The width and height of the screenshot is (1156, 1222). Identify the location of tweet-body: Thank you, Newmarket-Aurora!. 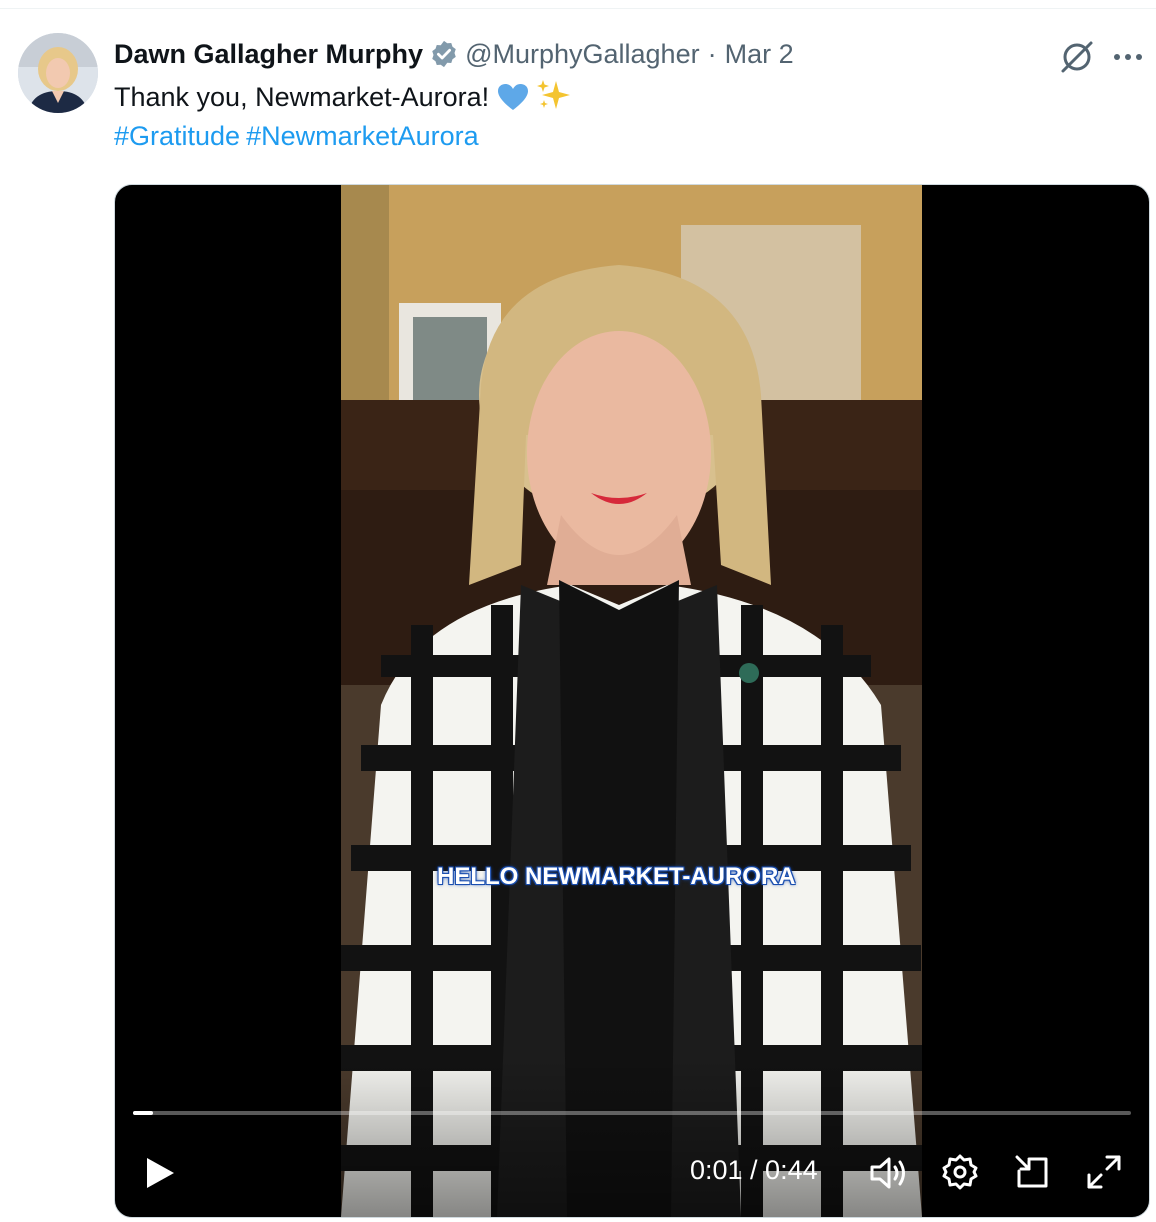
(302, 97).